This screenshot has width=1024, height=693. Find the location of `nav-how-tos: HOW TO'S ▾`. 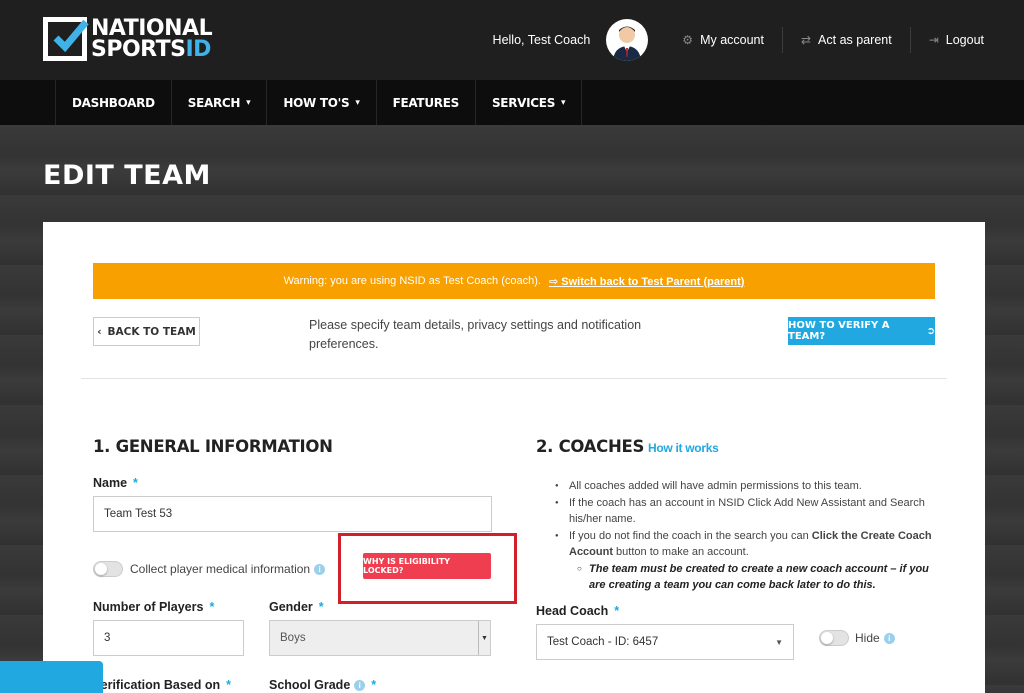

nav-how-tos: HOW TO'S ▾ is located at coordinates (322, 102).